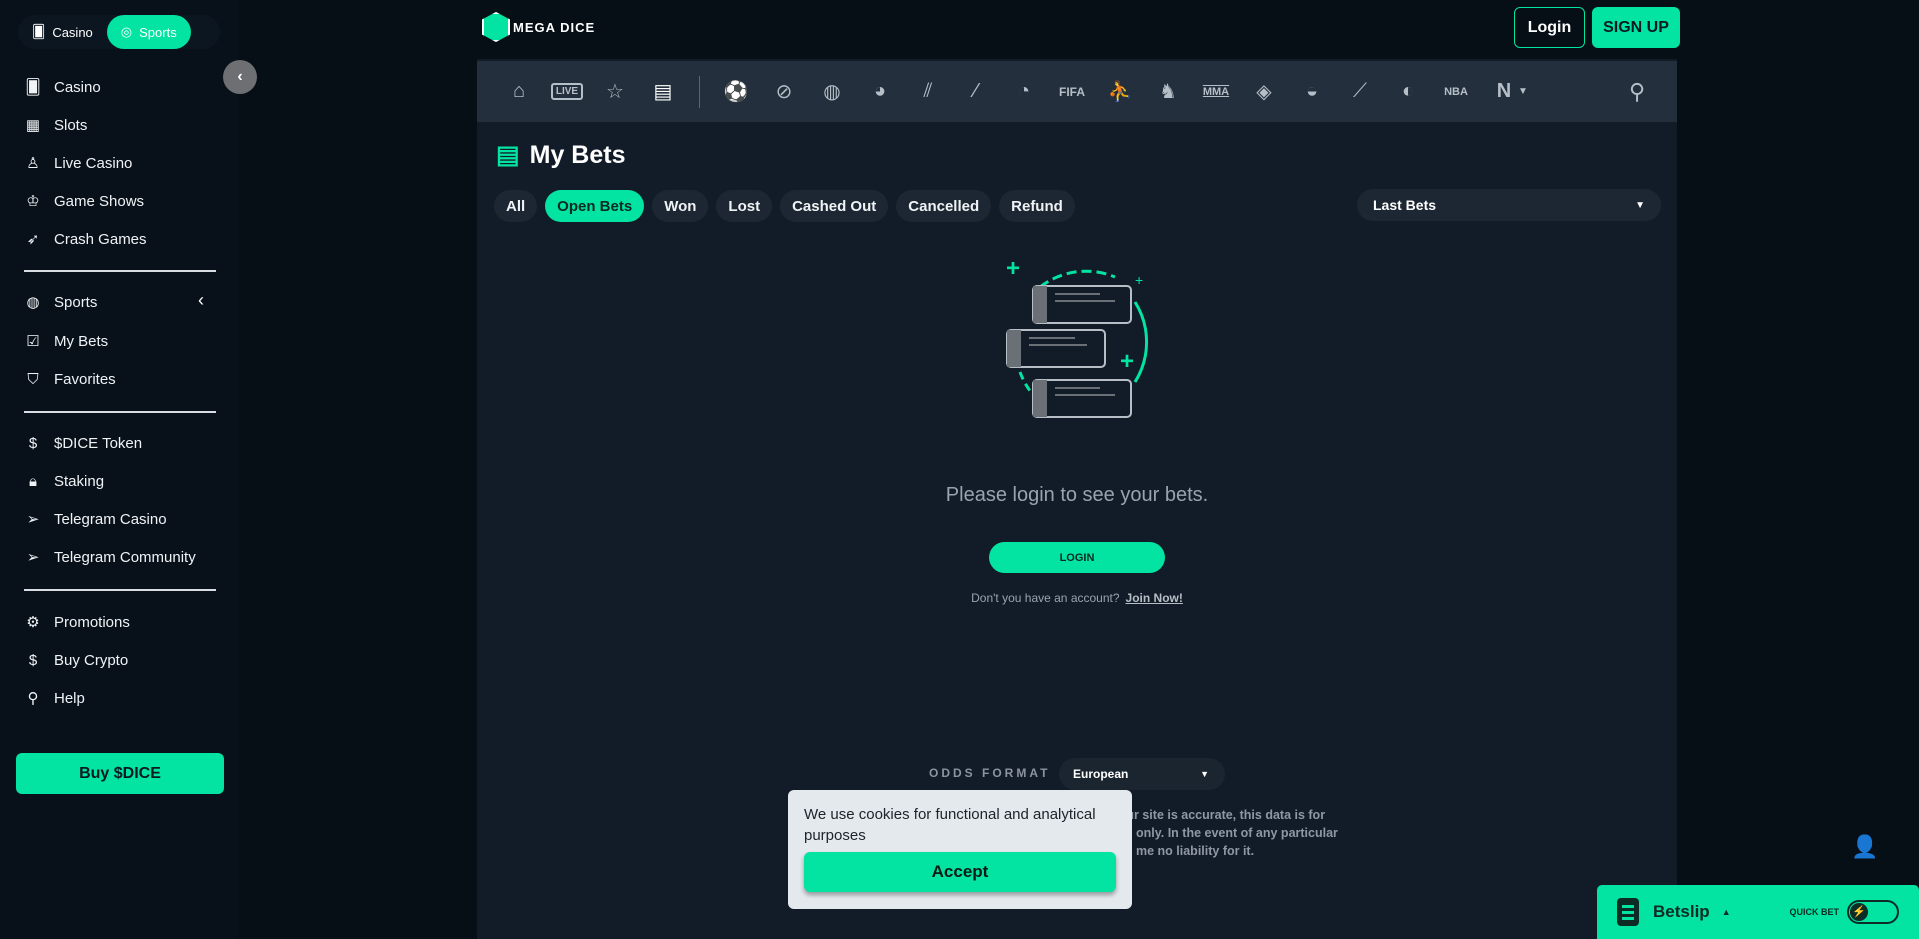 The width and height of the screenshot is (1919, 939). What do you see at coordinates (119, 660) in the screenshot?
I see `sidebar-item-buy-crypto: $ Buy Crypto` at bounding box center [119, 660].